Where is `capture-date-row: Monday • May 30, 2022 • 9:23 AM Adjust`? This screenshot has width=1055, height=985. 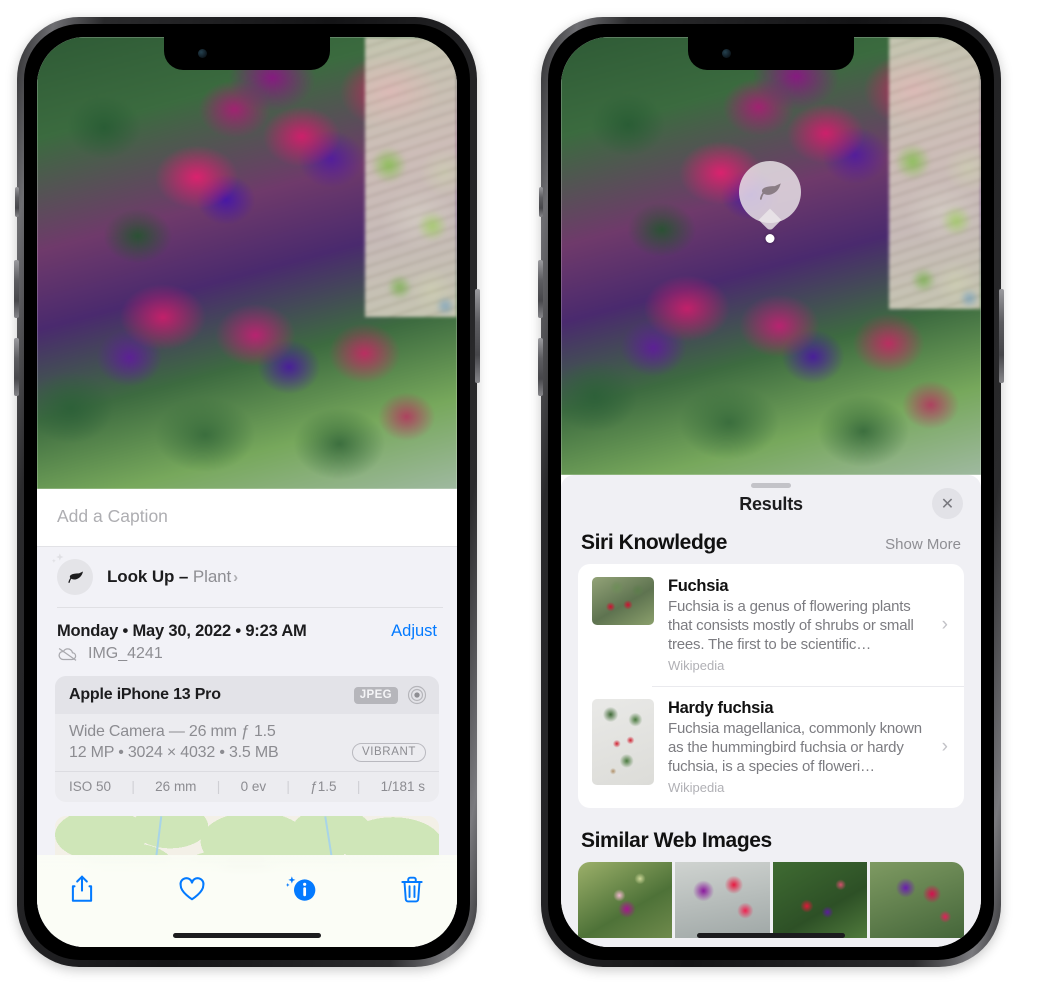
capture-date-row: Monday • May 30, 2022 • 9:23 AM Adjust is located at coordinates (247, 624).